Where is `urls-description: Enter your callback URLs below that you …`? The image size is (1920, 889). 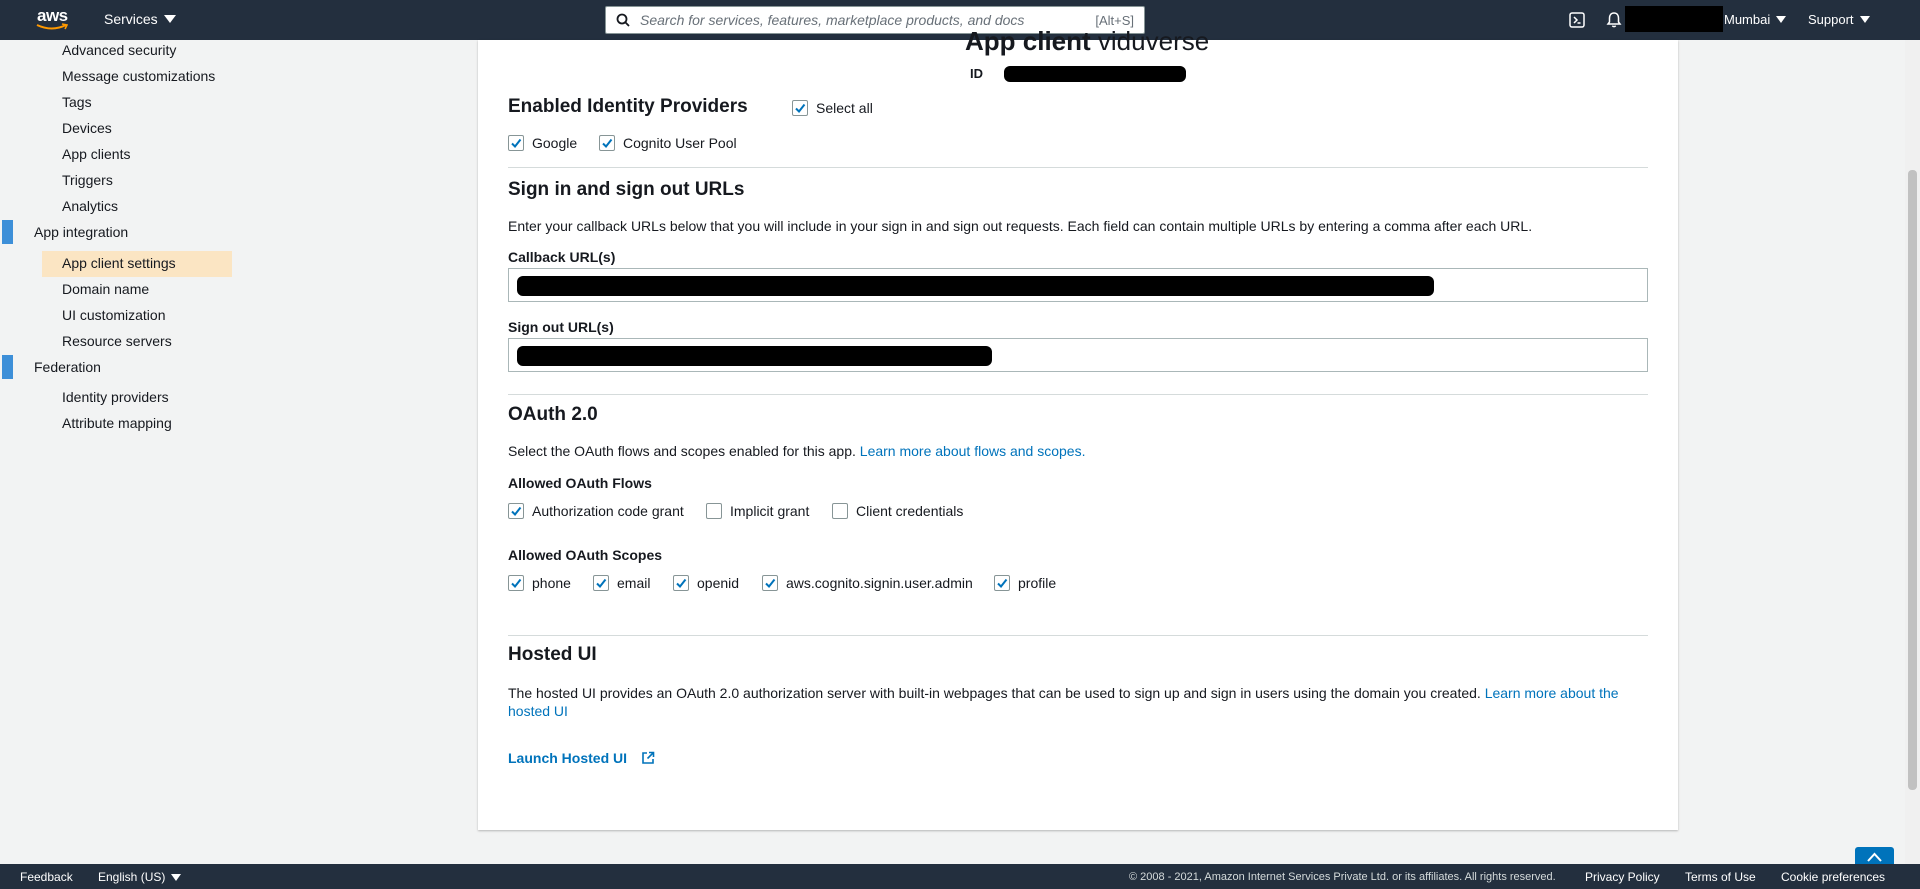 urls-description: Enter your callback URLs below that you … is located at coordinates (1020, 226).